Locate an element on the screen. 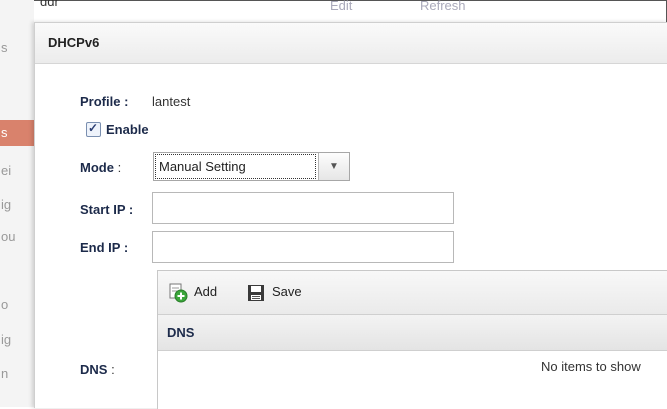 The width and height of the screenshot is (667, 409). background-sidebar: s s ei ig ou o ig n is located at coordinates (17, 203).